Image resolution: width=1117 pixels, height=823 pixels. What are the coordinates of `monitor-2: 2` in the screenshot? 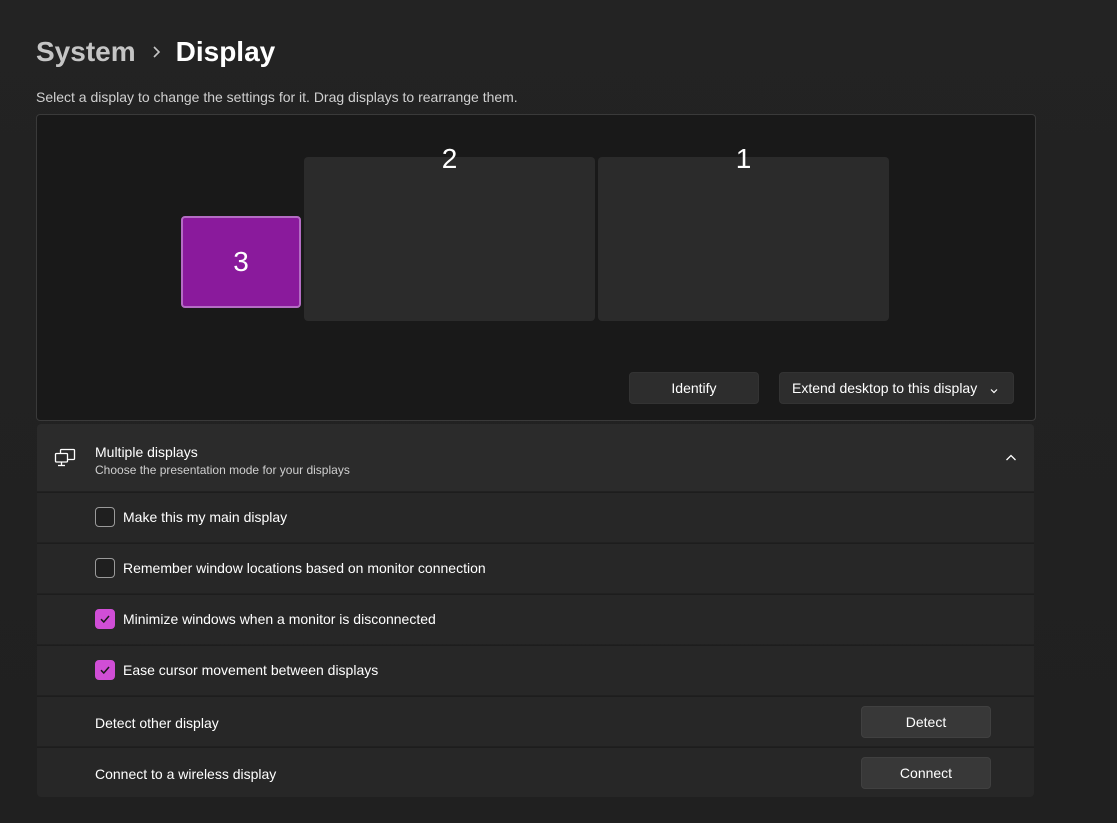 It's located at (449, 232).